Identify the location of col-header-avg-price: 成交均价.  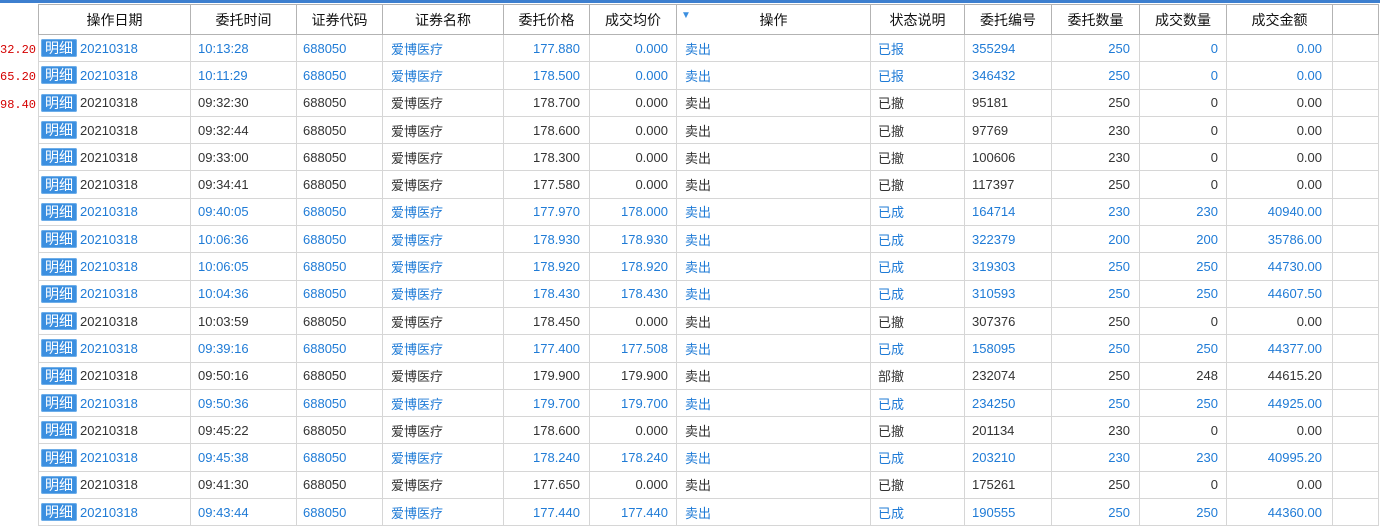
(633, 19).